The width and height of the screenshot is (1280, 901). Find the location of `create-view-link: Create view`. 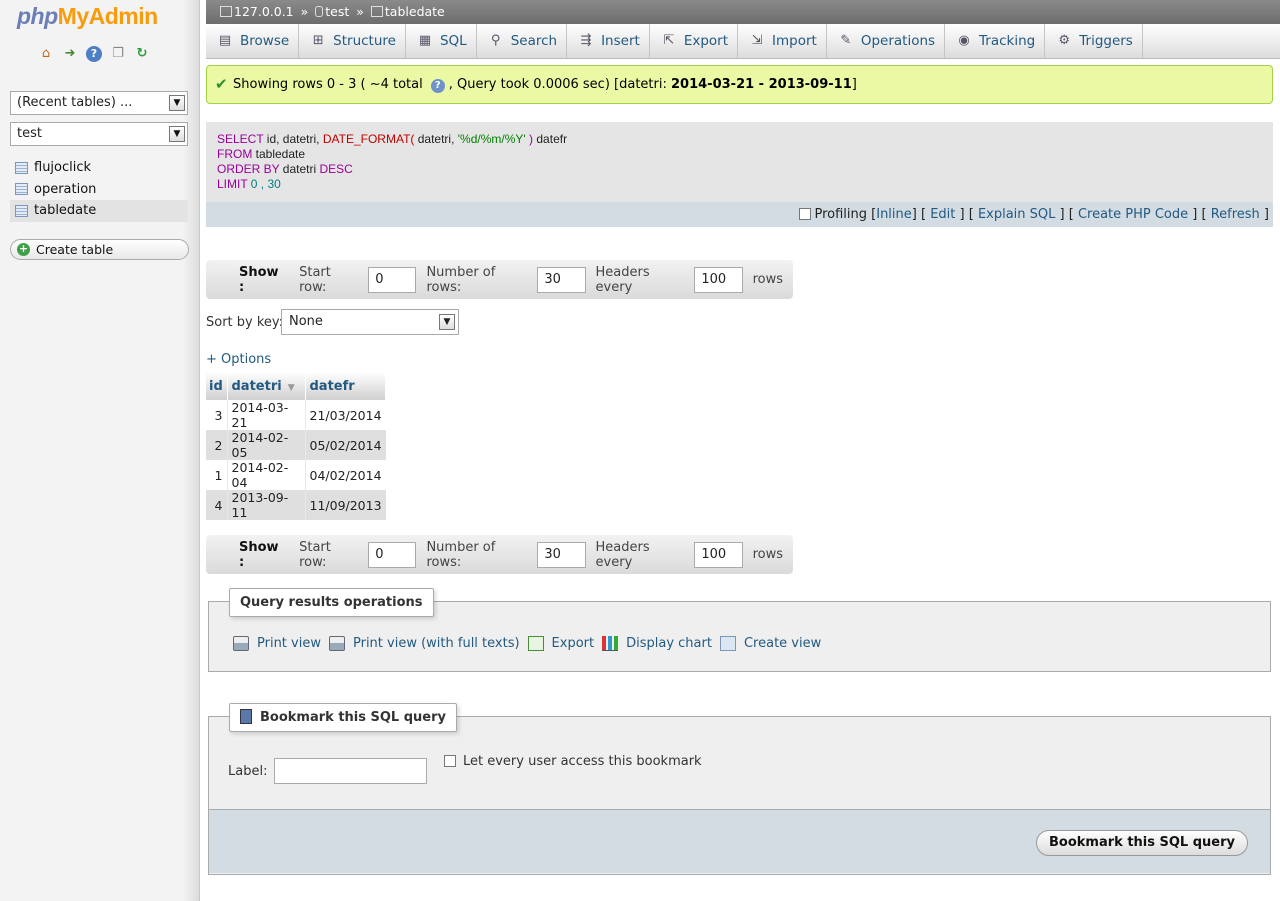

create-view-link: Create view is located at coordinates (770, 643).